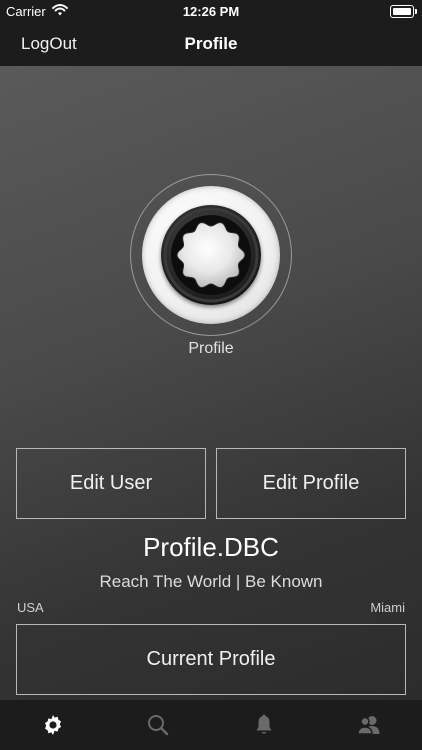 The width and height of the screenshot is (422, 750). I want to click on tab-notifications, so click(264, 725).